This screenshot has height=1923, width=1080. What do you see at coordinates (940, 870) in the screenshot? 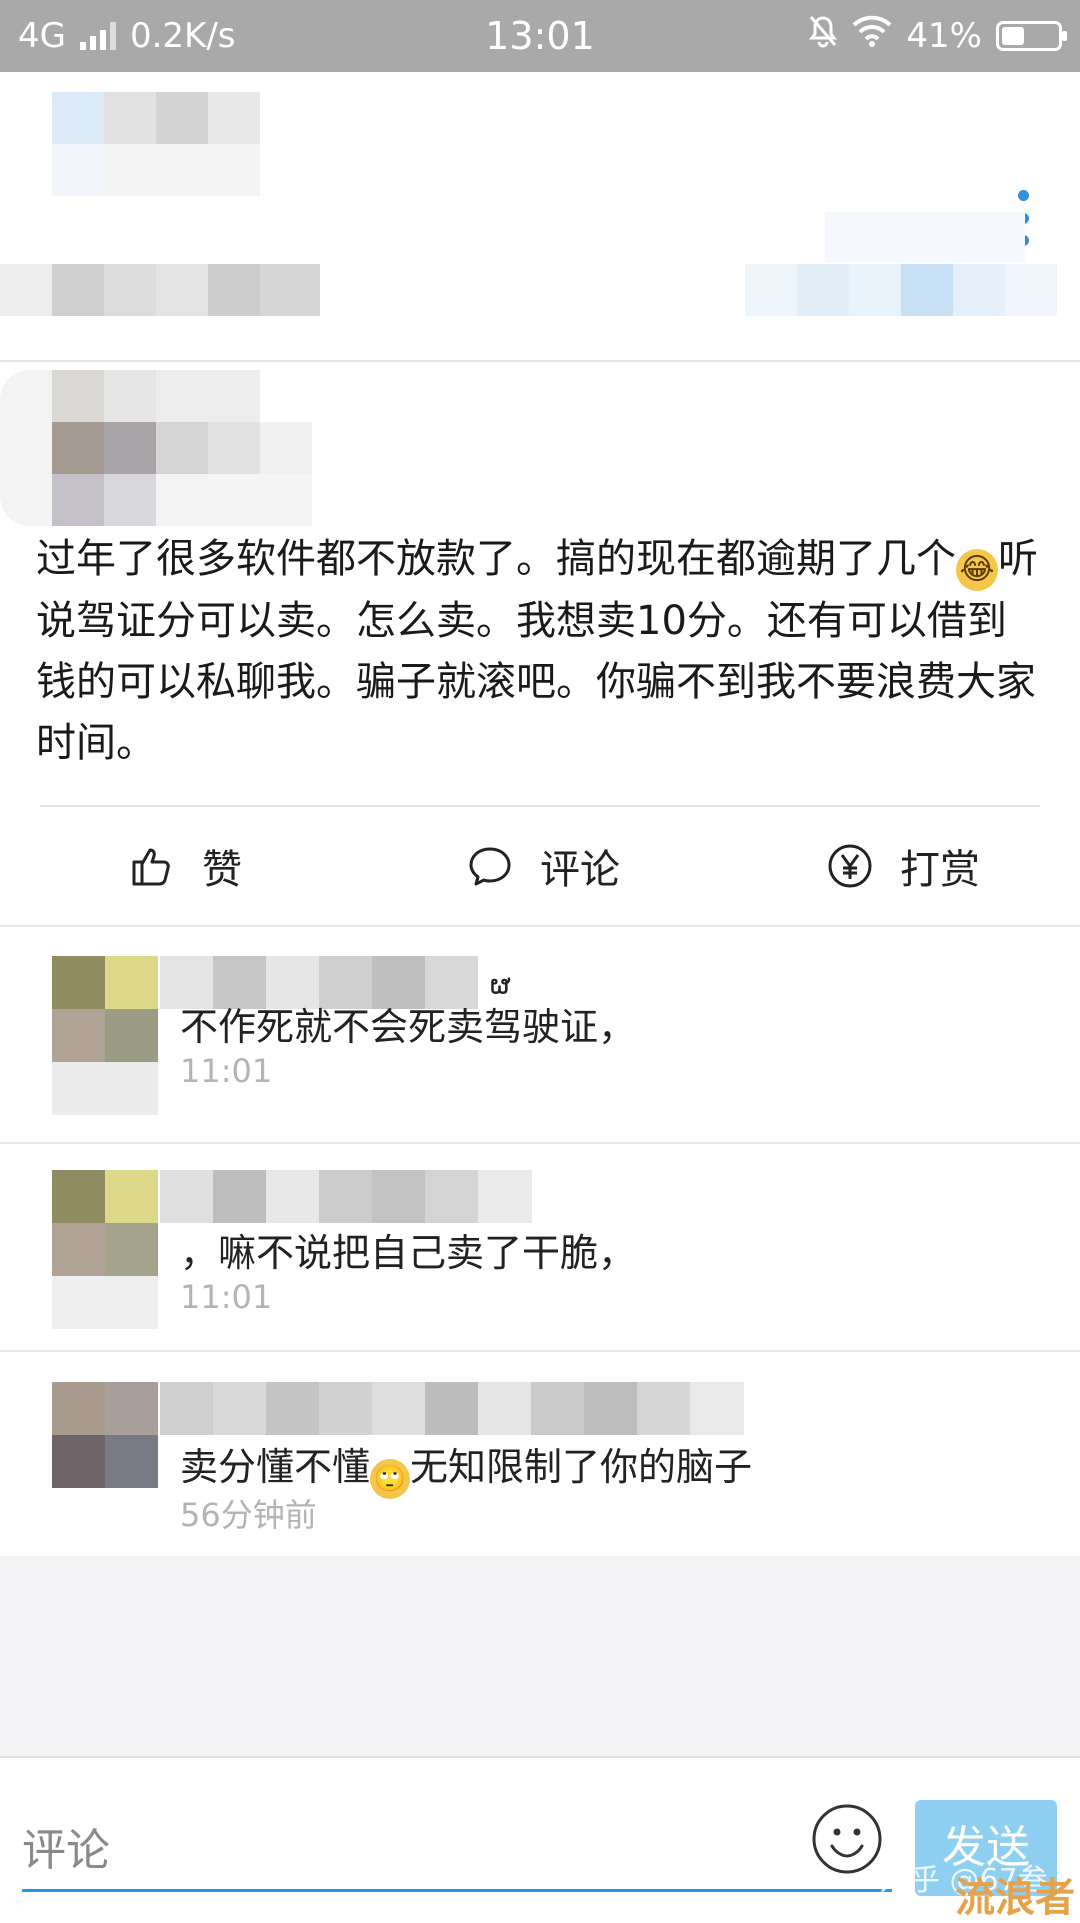
I see `reward-label: 打赏` at bounding box center [940, 870].